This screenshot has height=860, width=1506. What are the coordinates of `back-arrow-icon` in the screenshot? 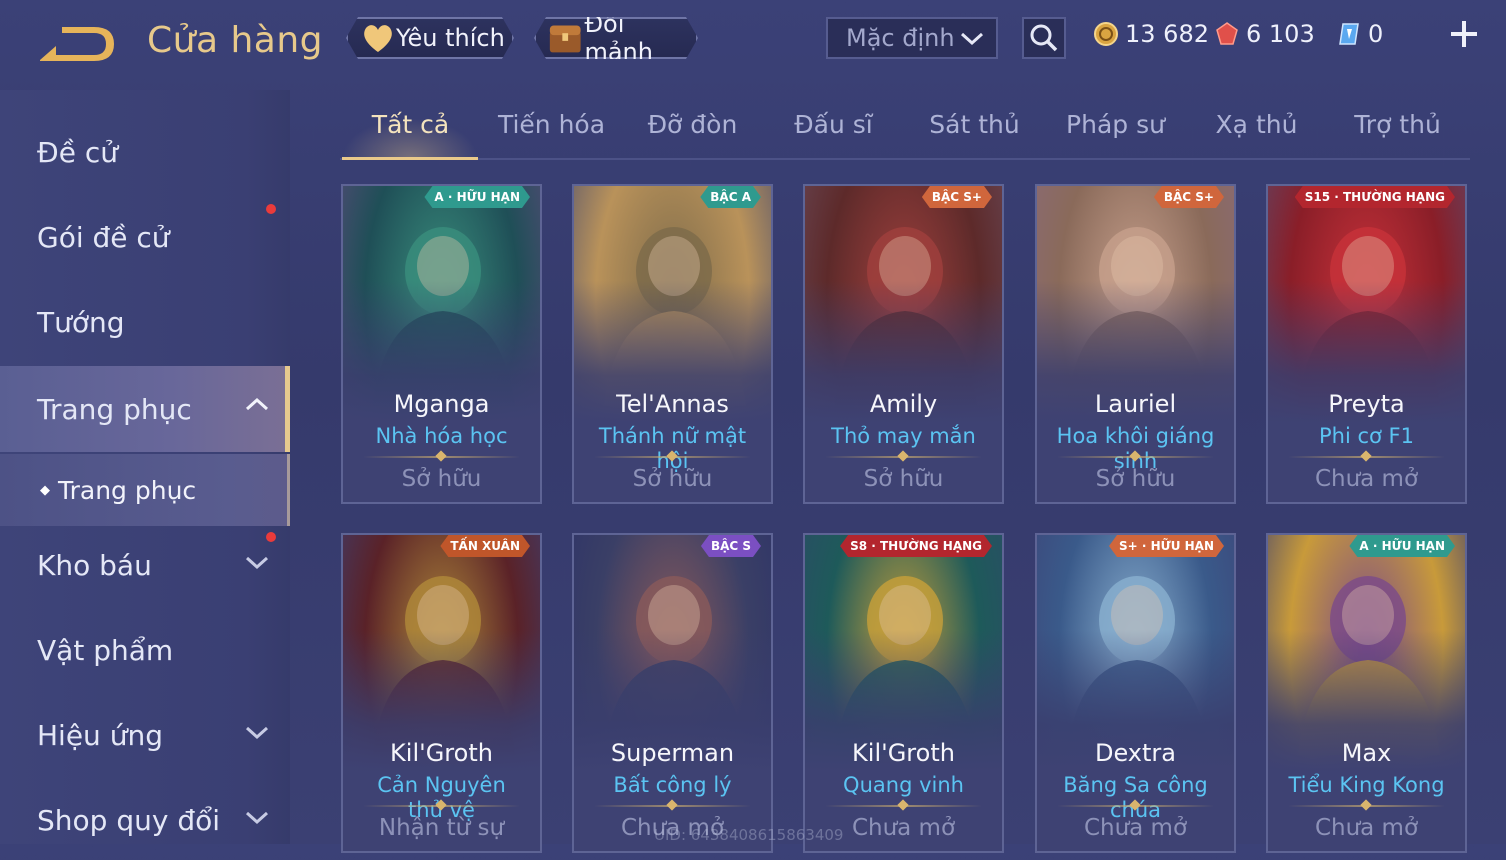 It's located at (77, 44).